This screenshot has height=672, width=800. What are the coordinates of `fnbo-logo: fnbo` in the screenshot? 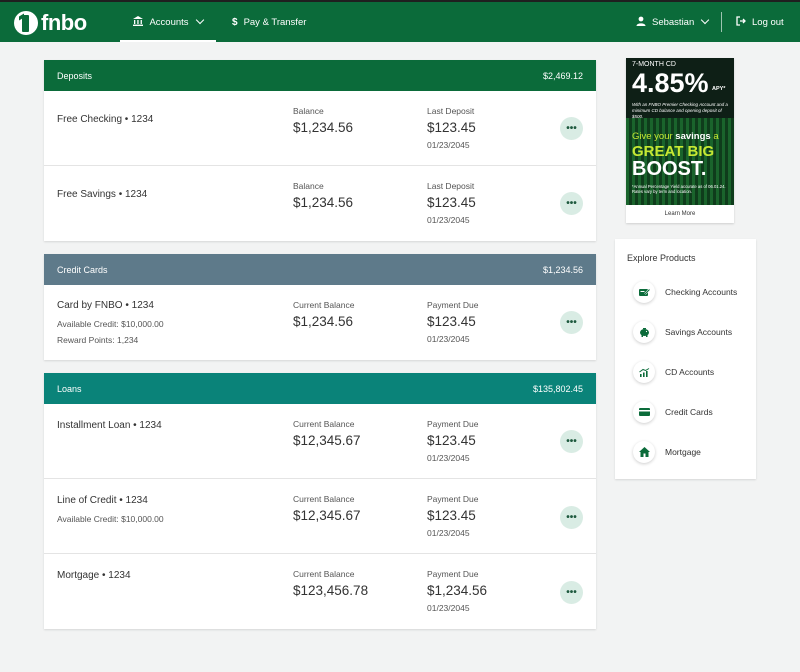 It's located at (50, 23).